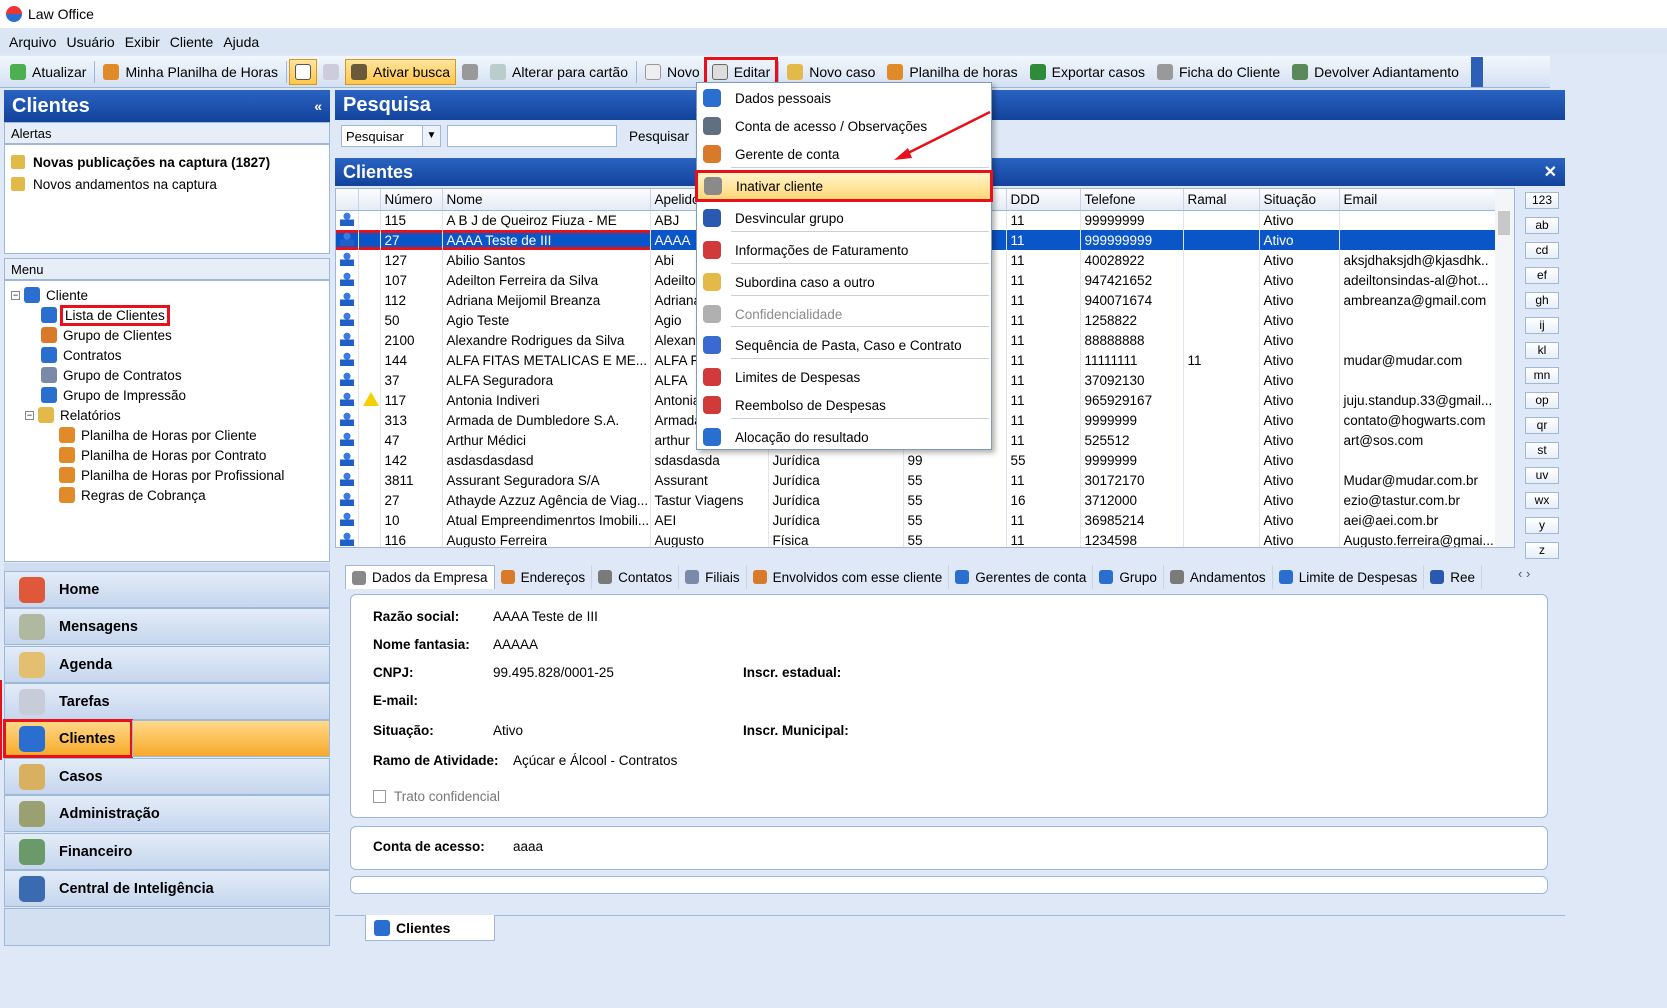  Describe the element at coordinates (167, 851) in the screenshot. I see `nav-financeiro: Financeiro` at that location.